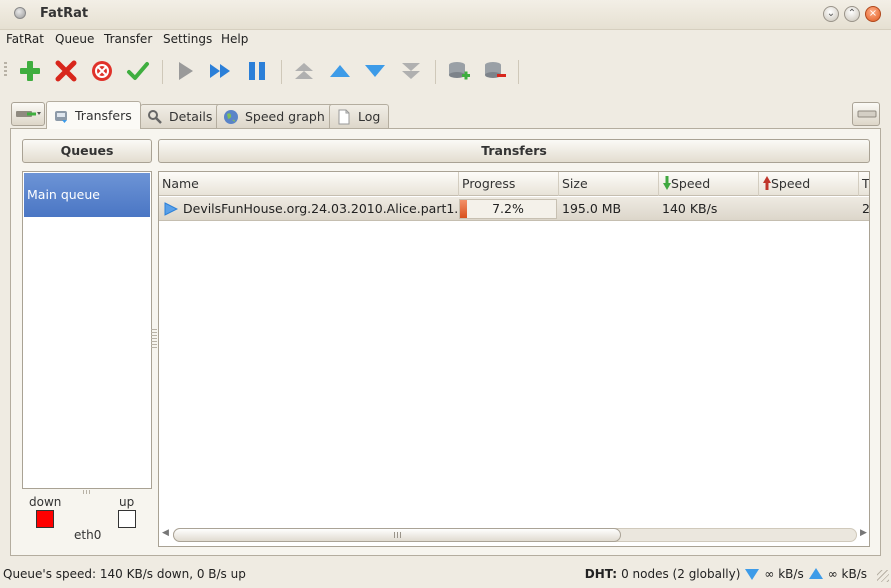 This screenshot has width=891, height=588. I want to click on downloading-icon, so click(171, 209).